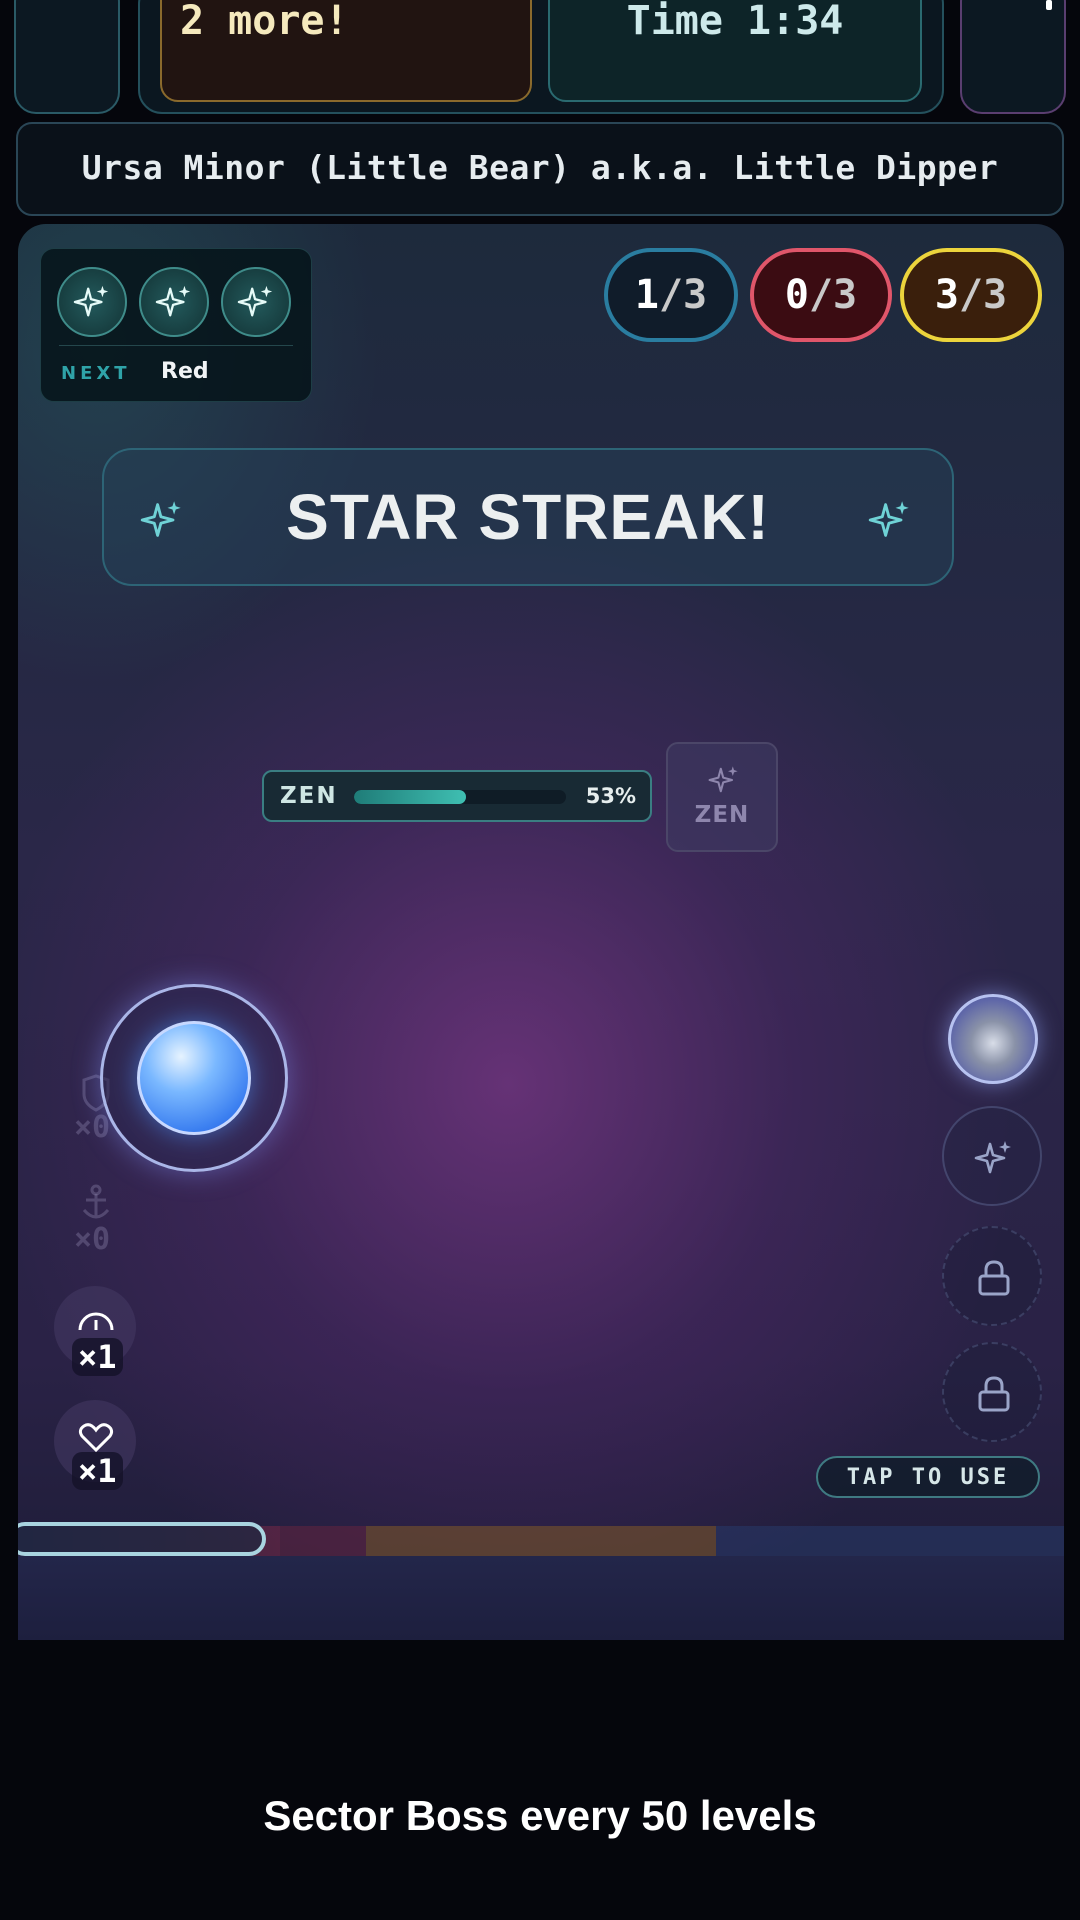 This screenshot has width=1080, height=1920. Describe the element at coordinates (610, 796) in the screenshot. I see `zen-percent: 53%` at that location.